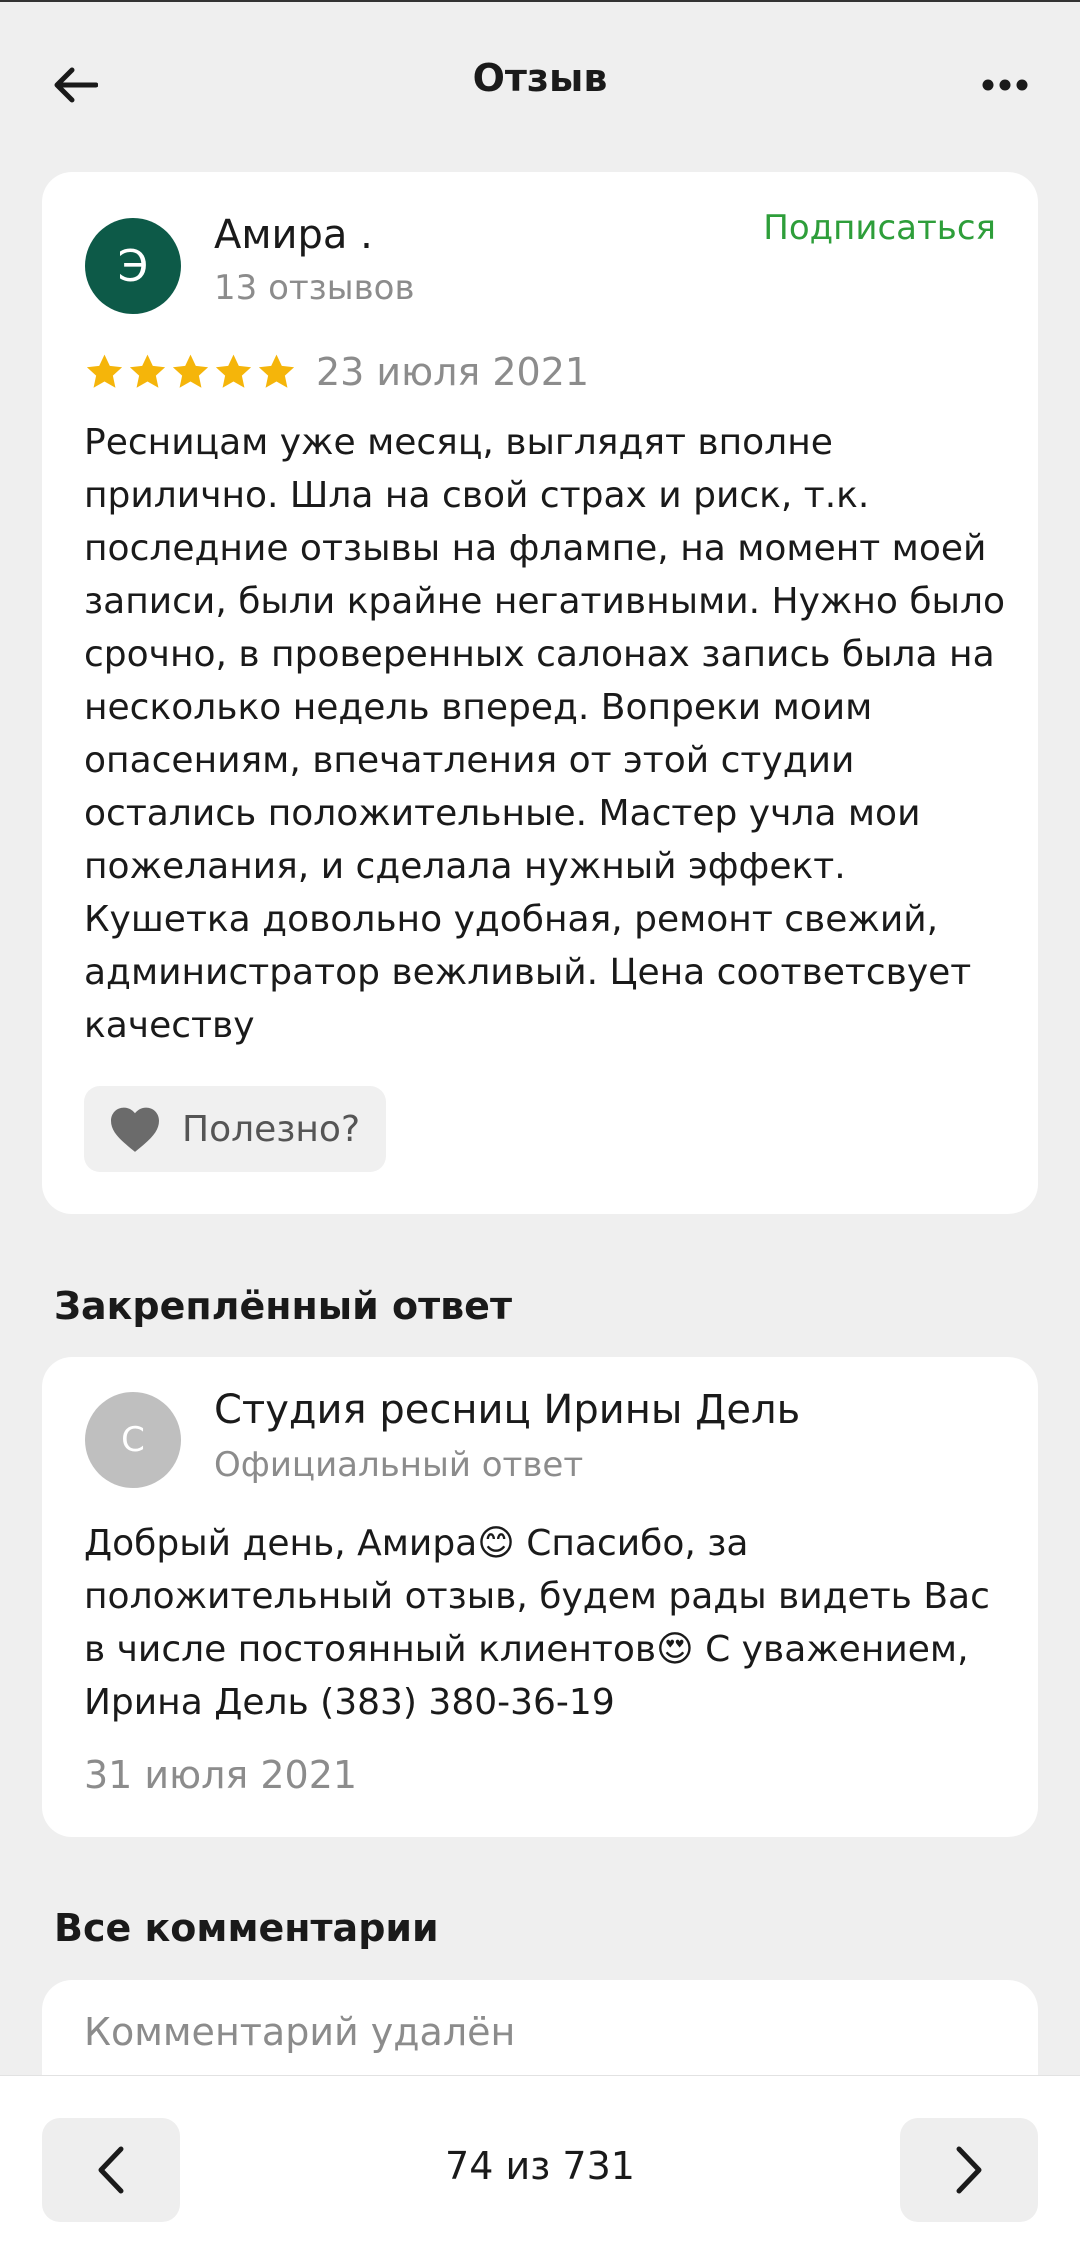 The width and height of the screenshot is (1080, 2266). I want to click on official-answer-label: Официальный ответ, so click(399, 1465).